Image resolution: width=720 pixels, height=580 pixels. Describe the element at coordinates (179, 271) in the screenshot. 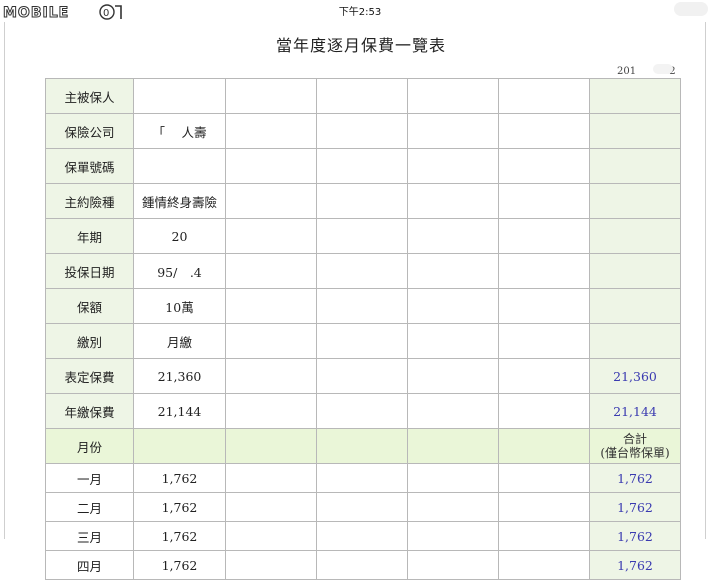

I see `row-value: 95/ .4` at that location.